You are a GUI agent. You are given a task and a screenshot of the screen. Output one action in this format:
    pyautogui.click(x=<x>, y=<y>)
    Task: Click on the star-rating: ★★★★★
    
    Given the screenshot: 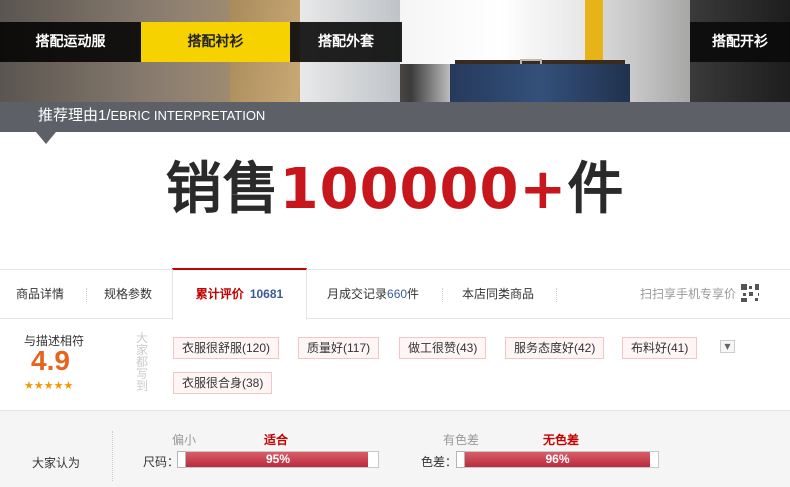 What is the action you would take?
    pyautogui.click(x=49, y=385)
    